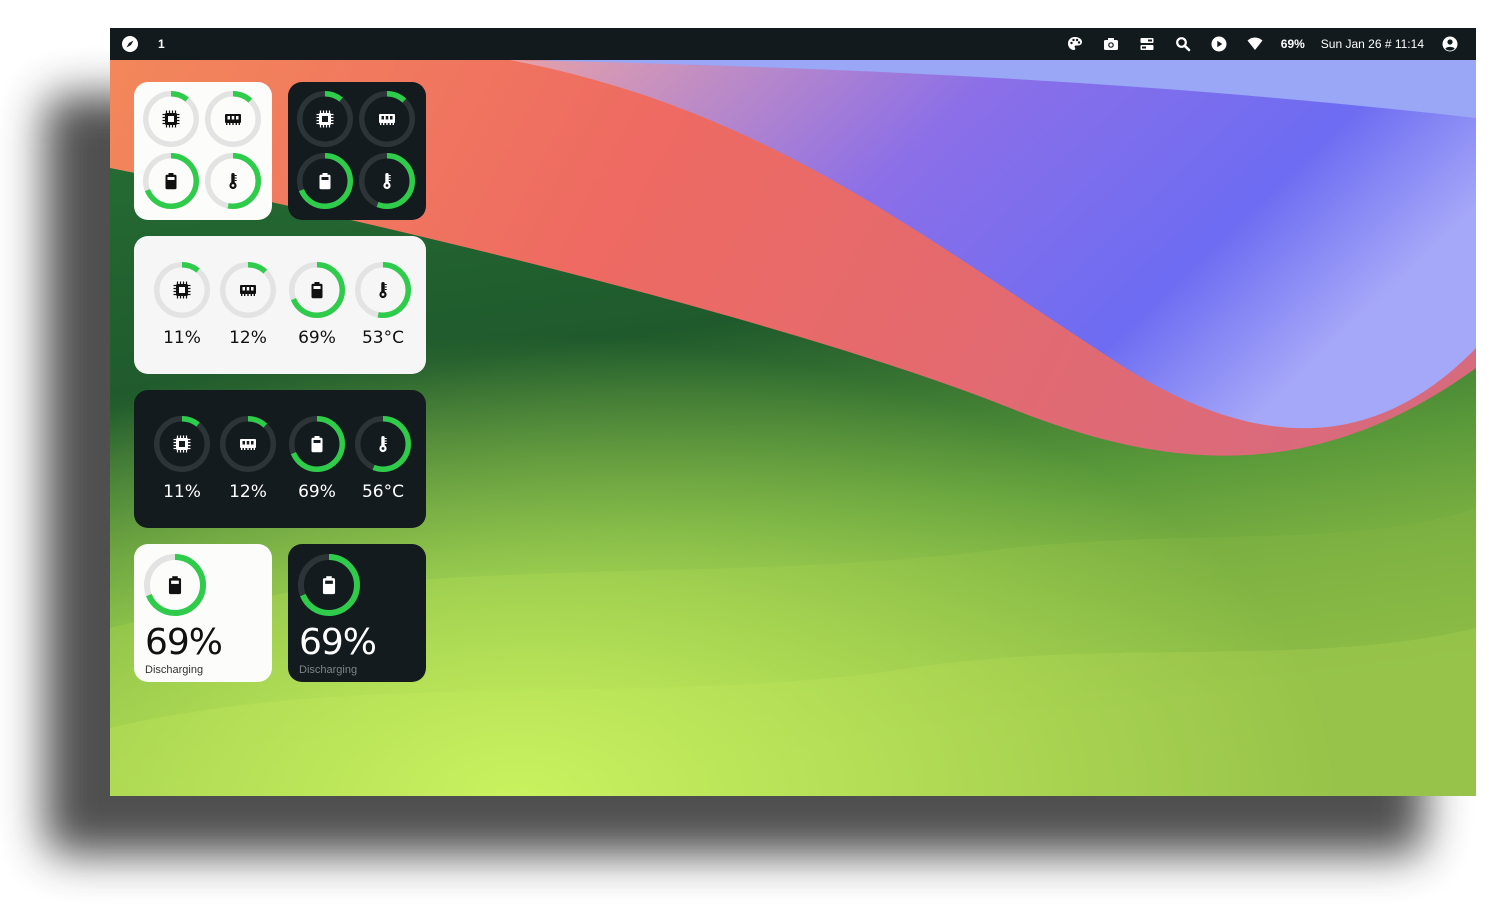 The height and width of the screenshot is (906, 1500). Describe the element at coordinates (382, 338) in the screenshot. I see `temperature-label: 53°C` at that location.